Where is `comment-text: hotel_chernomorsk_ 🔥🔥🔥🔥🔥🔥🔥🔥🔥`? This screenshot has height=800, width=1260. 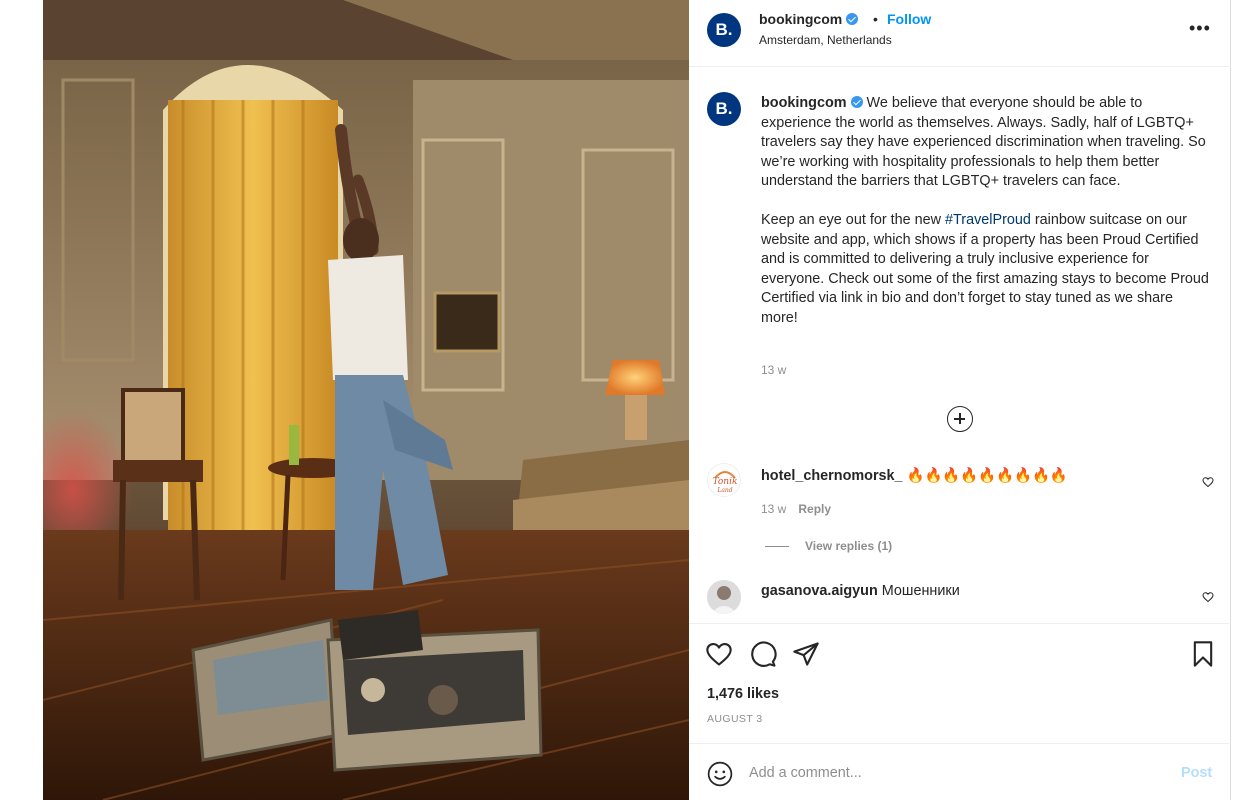
comment-text: hotel_chernomorsk_ 🔥🔥🔥🔥🔥🔥🔥🔥🔥 is located at coordinates (914, 475).